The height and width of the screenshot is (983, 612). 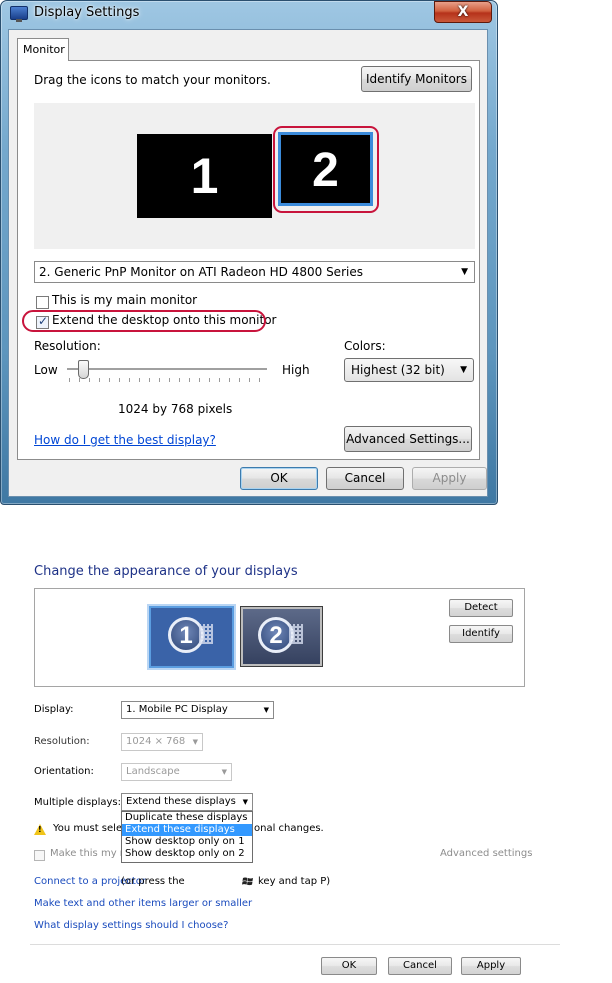 I want to click on warning-text-tail: onal changes., so click(x=289, y=828).